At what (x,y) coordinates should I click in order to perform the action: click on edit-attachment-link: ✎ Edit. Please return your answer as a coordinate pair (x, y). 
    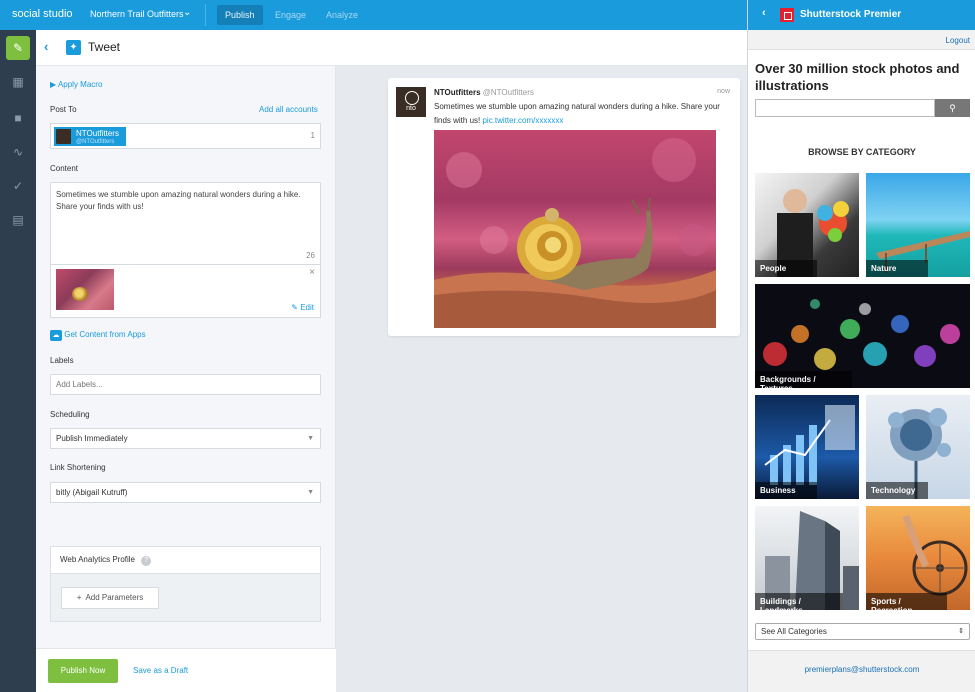
    Looking at the image, I should click on (302, 307).